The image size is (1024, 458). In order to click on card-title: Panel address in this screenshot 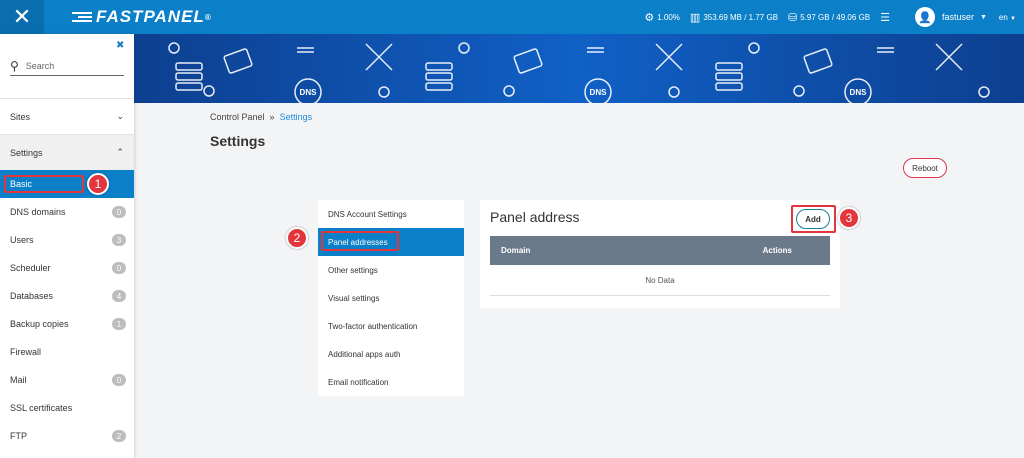, I will do `click(535, 217)`.